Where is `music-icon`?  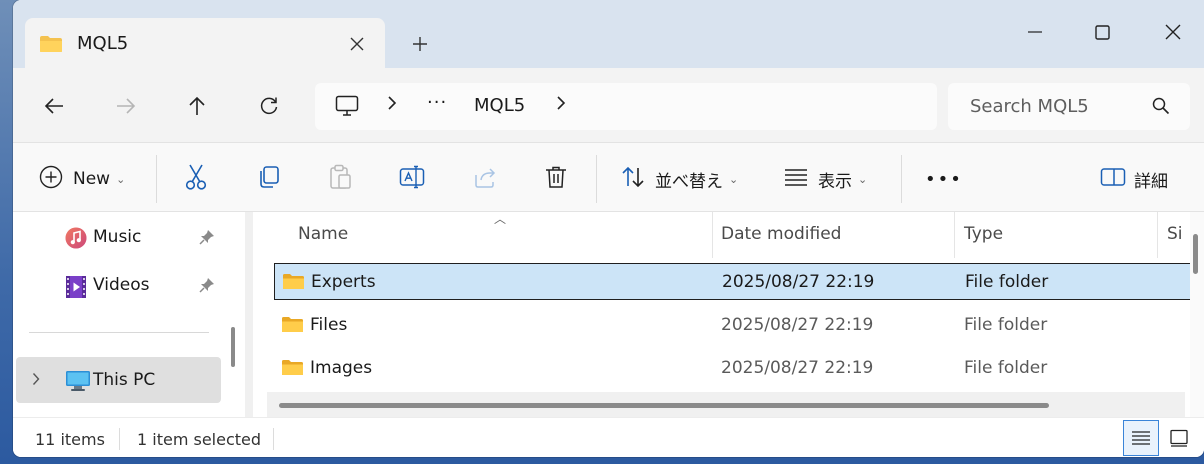 music-icon is located at coordinates (76, 240).